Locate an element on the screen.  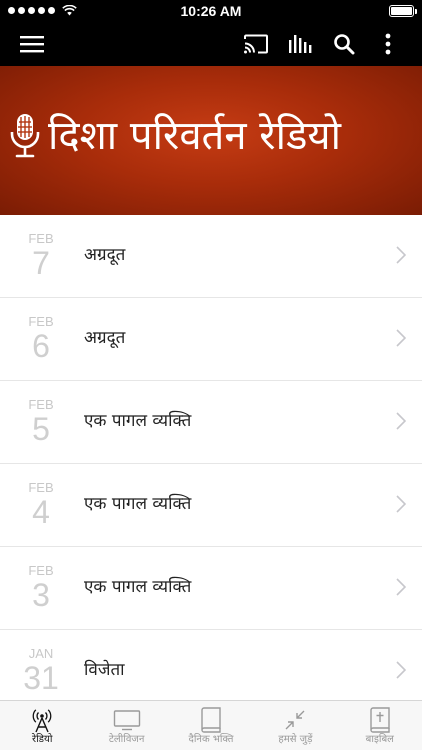
more-options-icon is located at coordinates (388, 44).